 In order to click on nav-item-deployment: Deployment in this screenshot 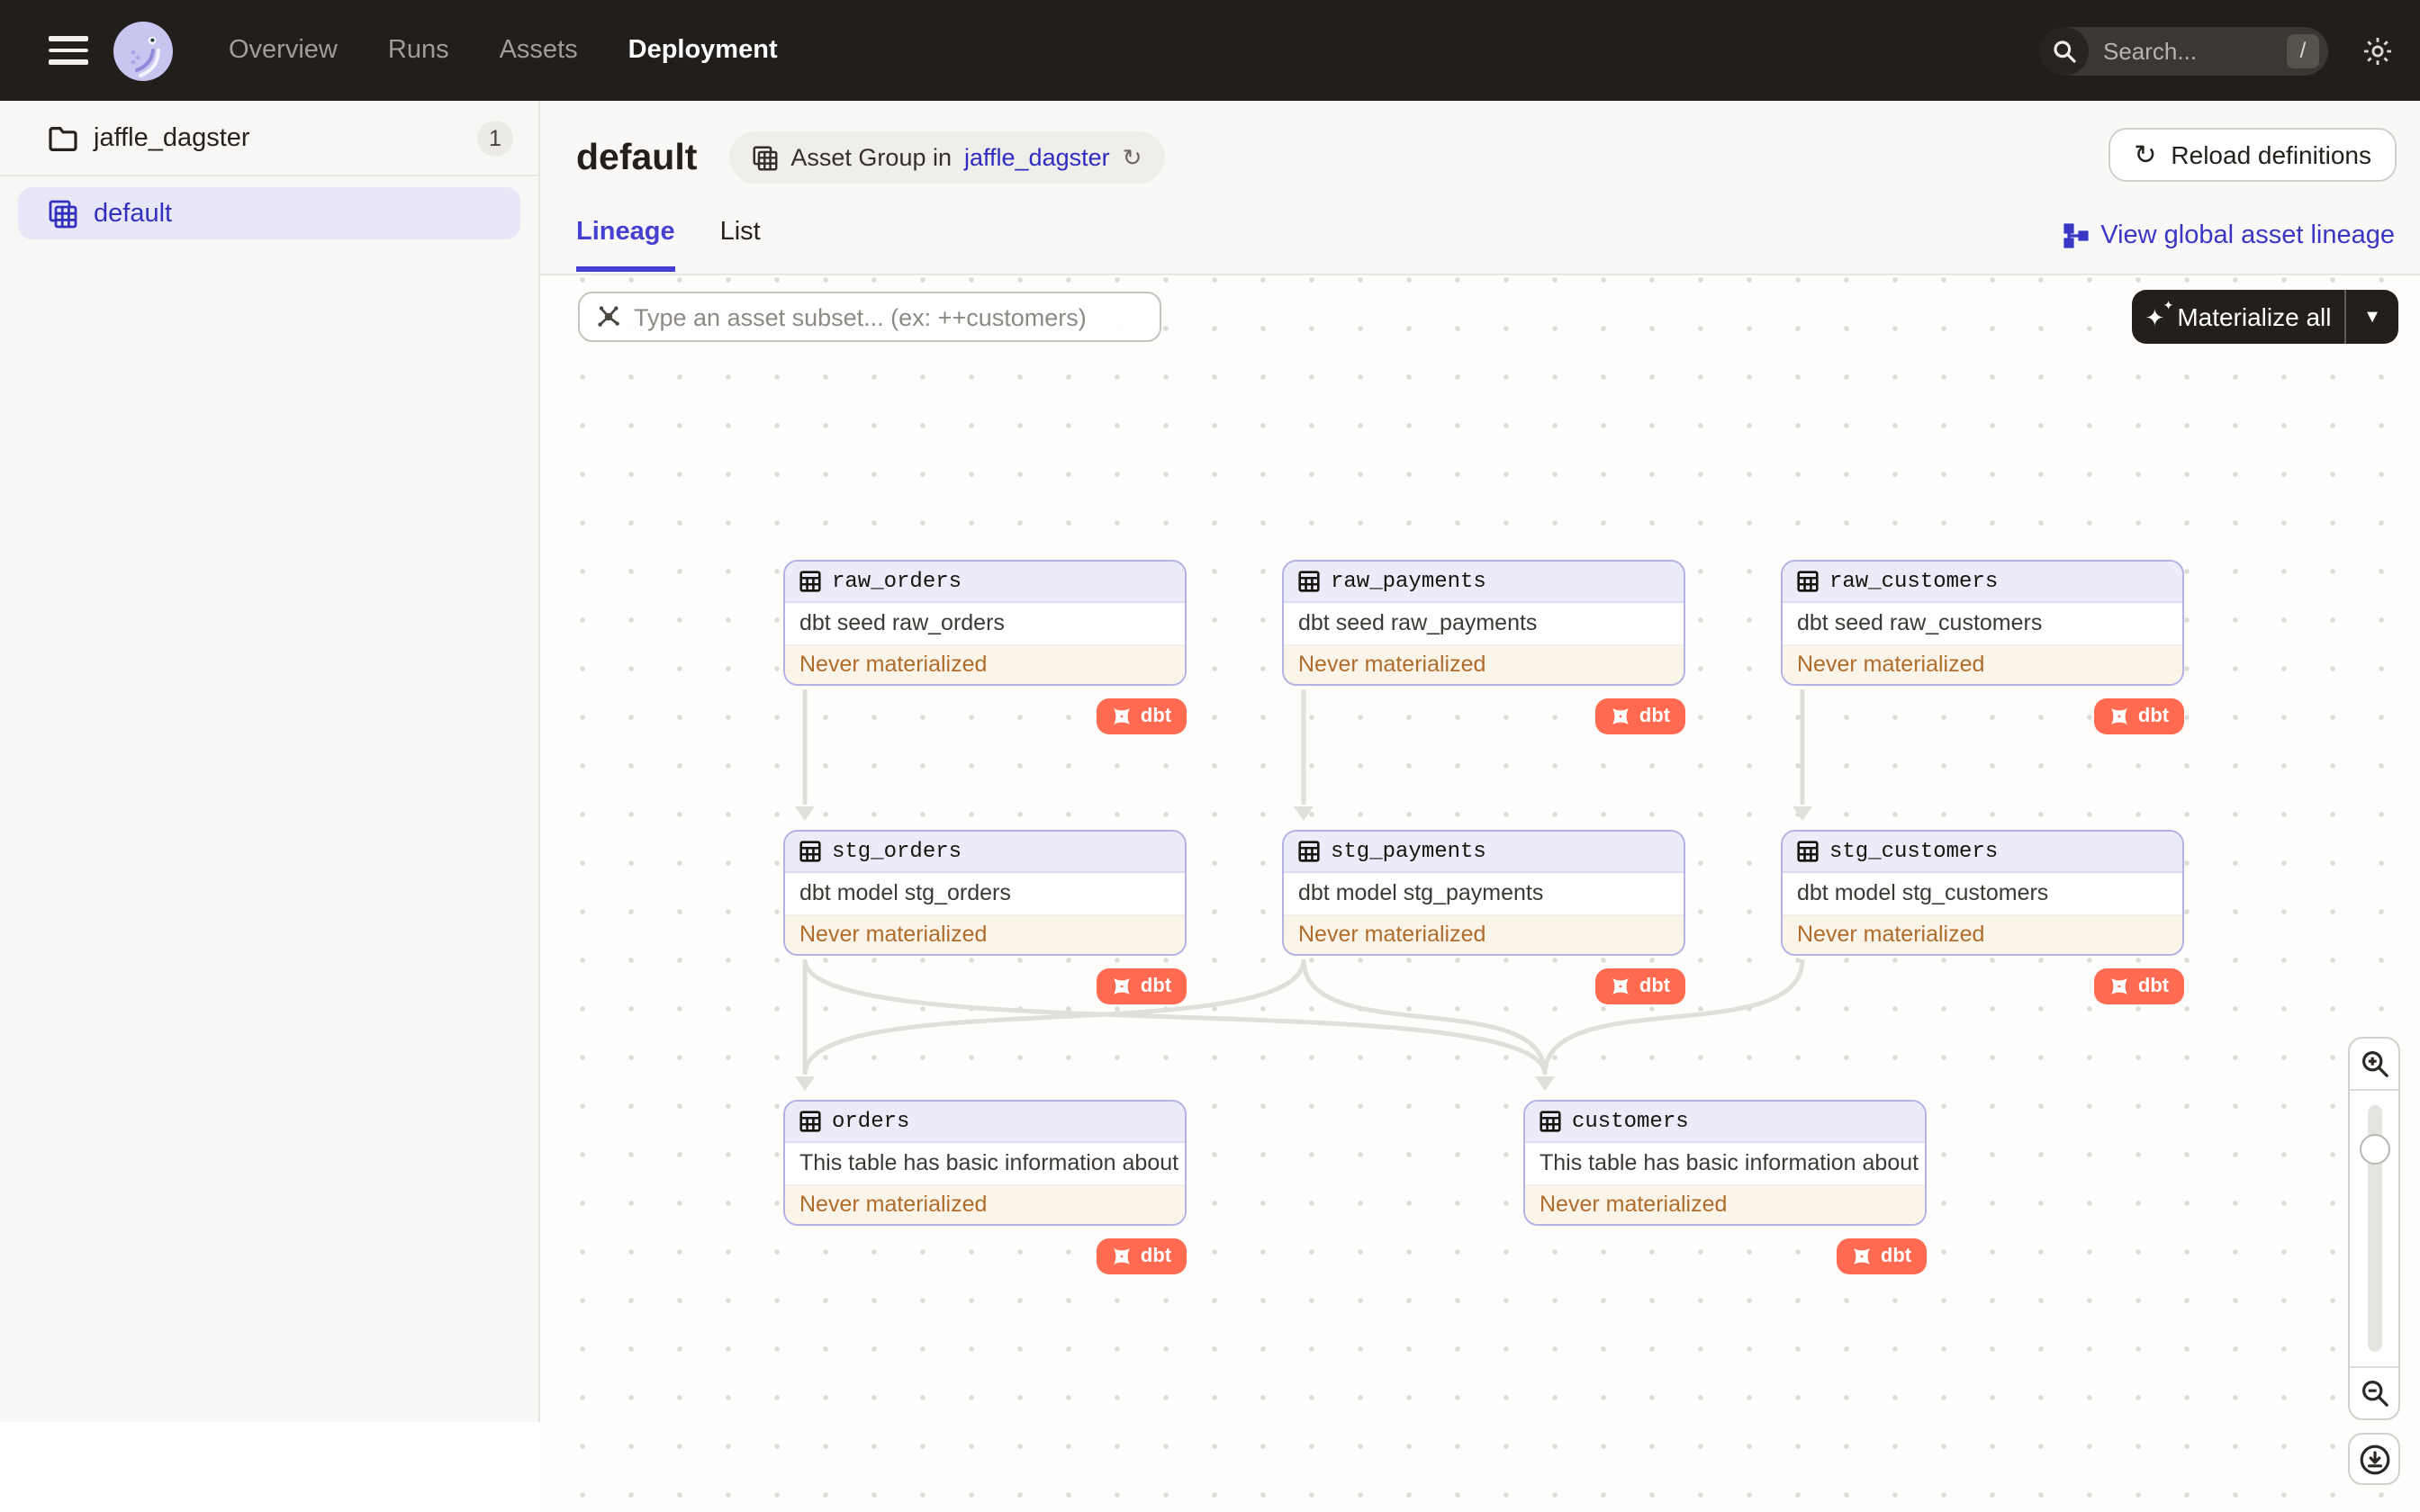, I will do `click(703, 51)`.